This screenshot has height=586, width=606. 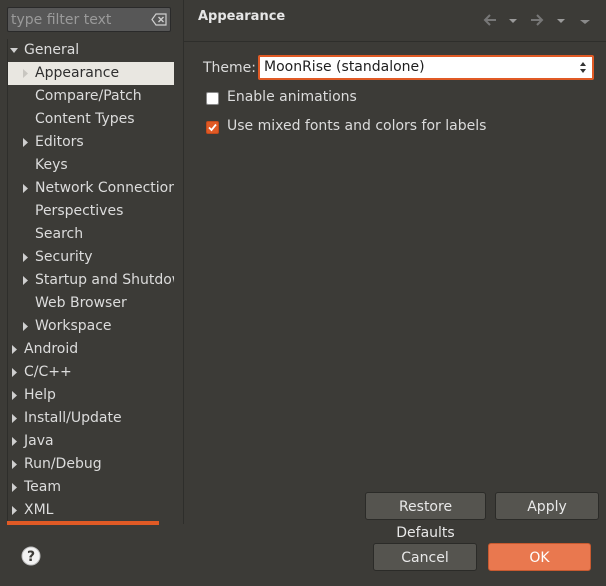 I want to click on tree-item-general: General, so click(x=91, y=50).